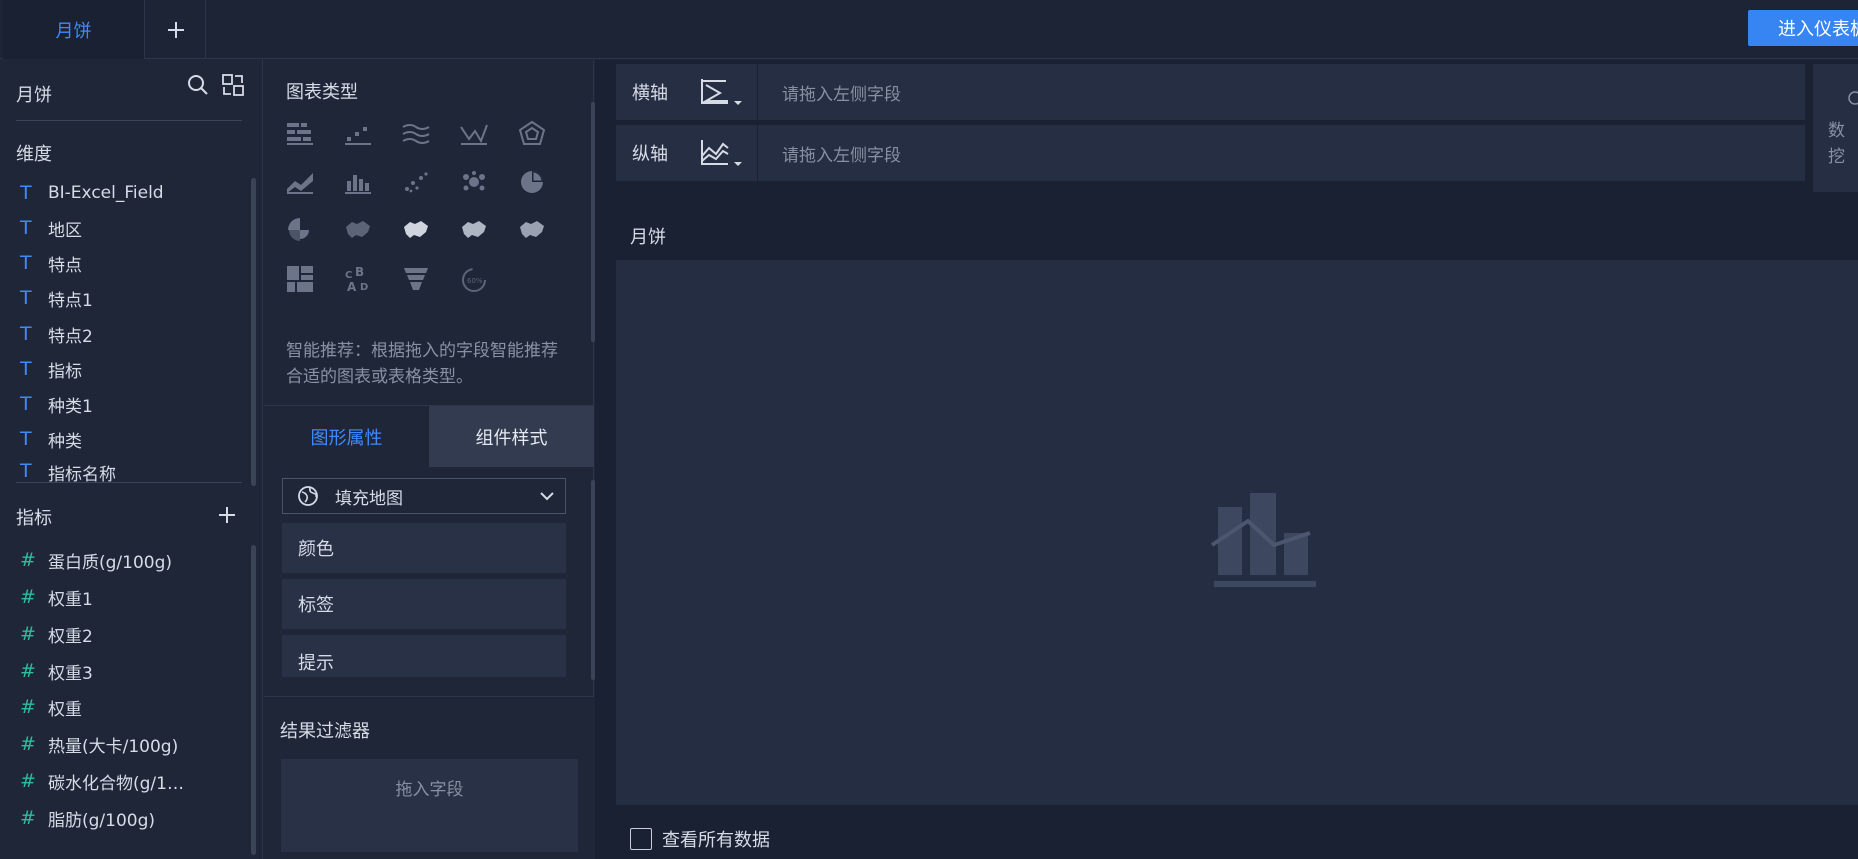  Describe the element at coordinates (429, 805) in the screenshot. I see `filter-drop-zone: 拖入字段` at that location.